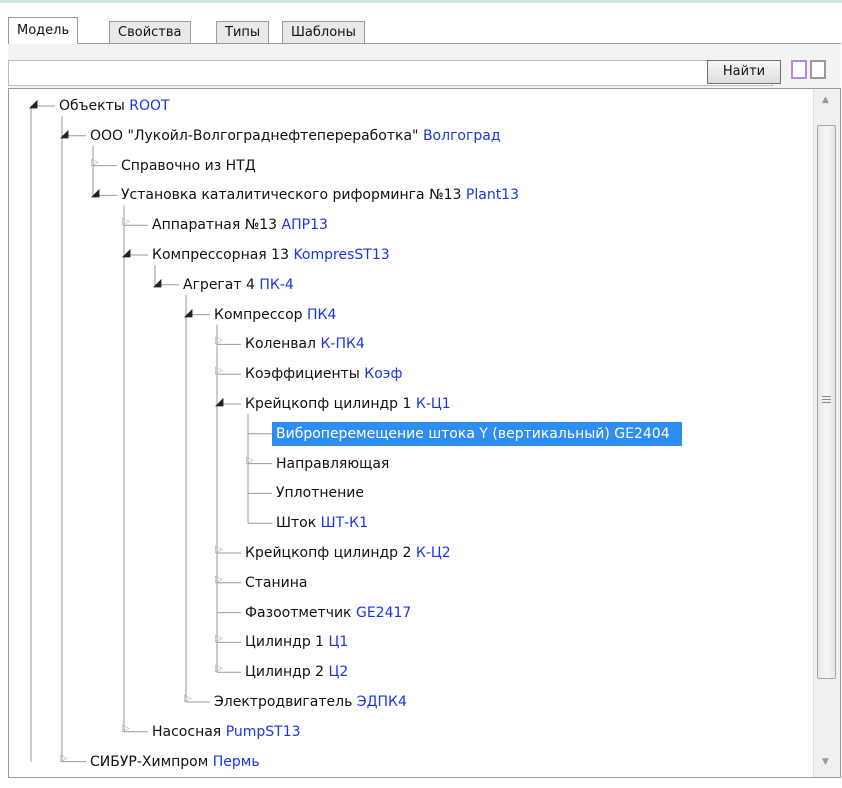 This screenshot has width=842, height=788. Describe the element at coordinates (341, 255) in the screenshot. I see `tree-node-code: KompresST13` at that location.